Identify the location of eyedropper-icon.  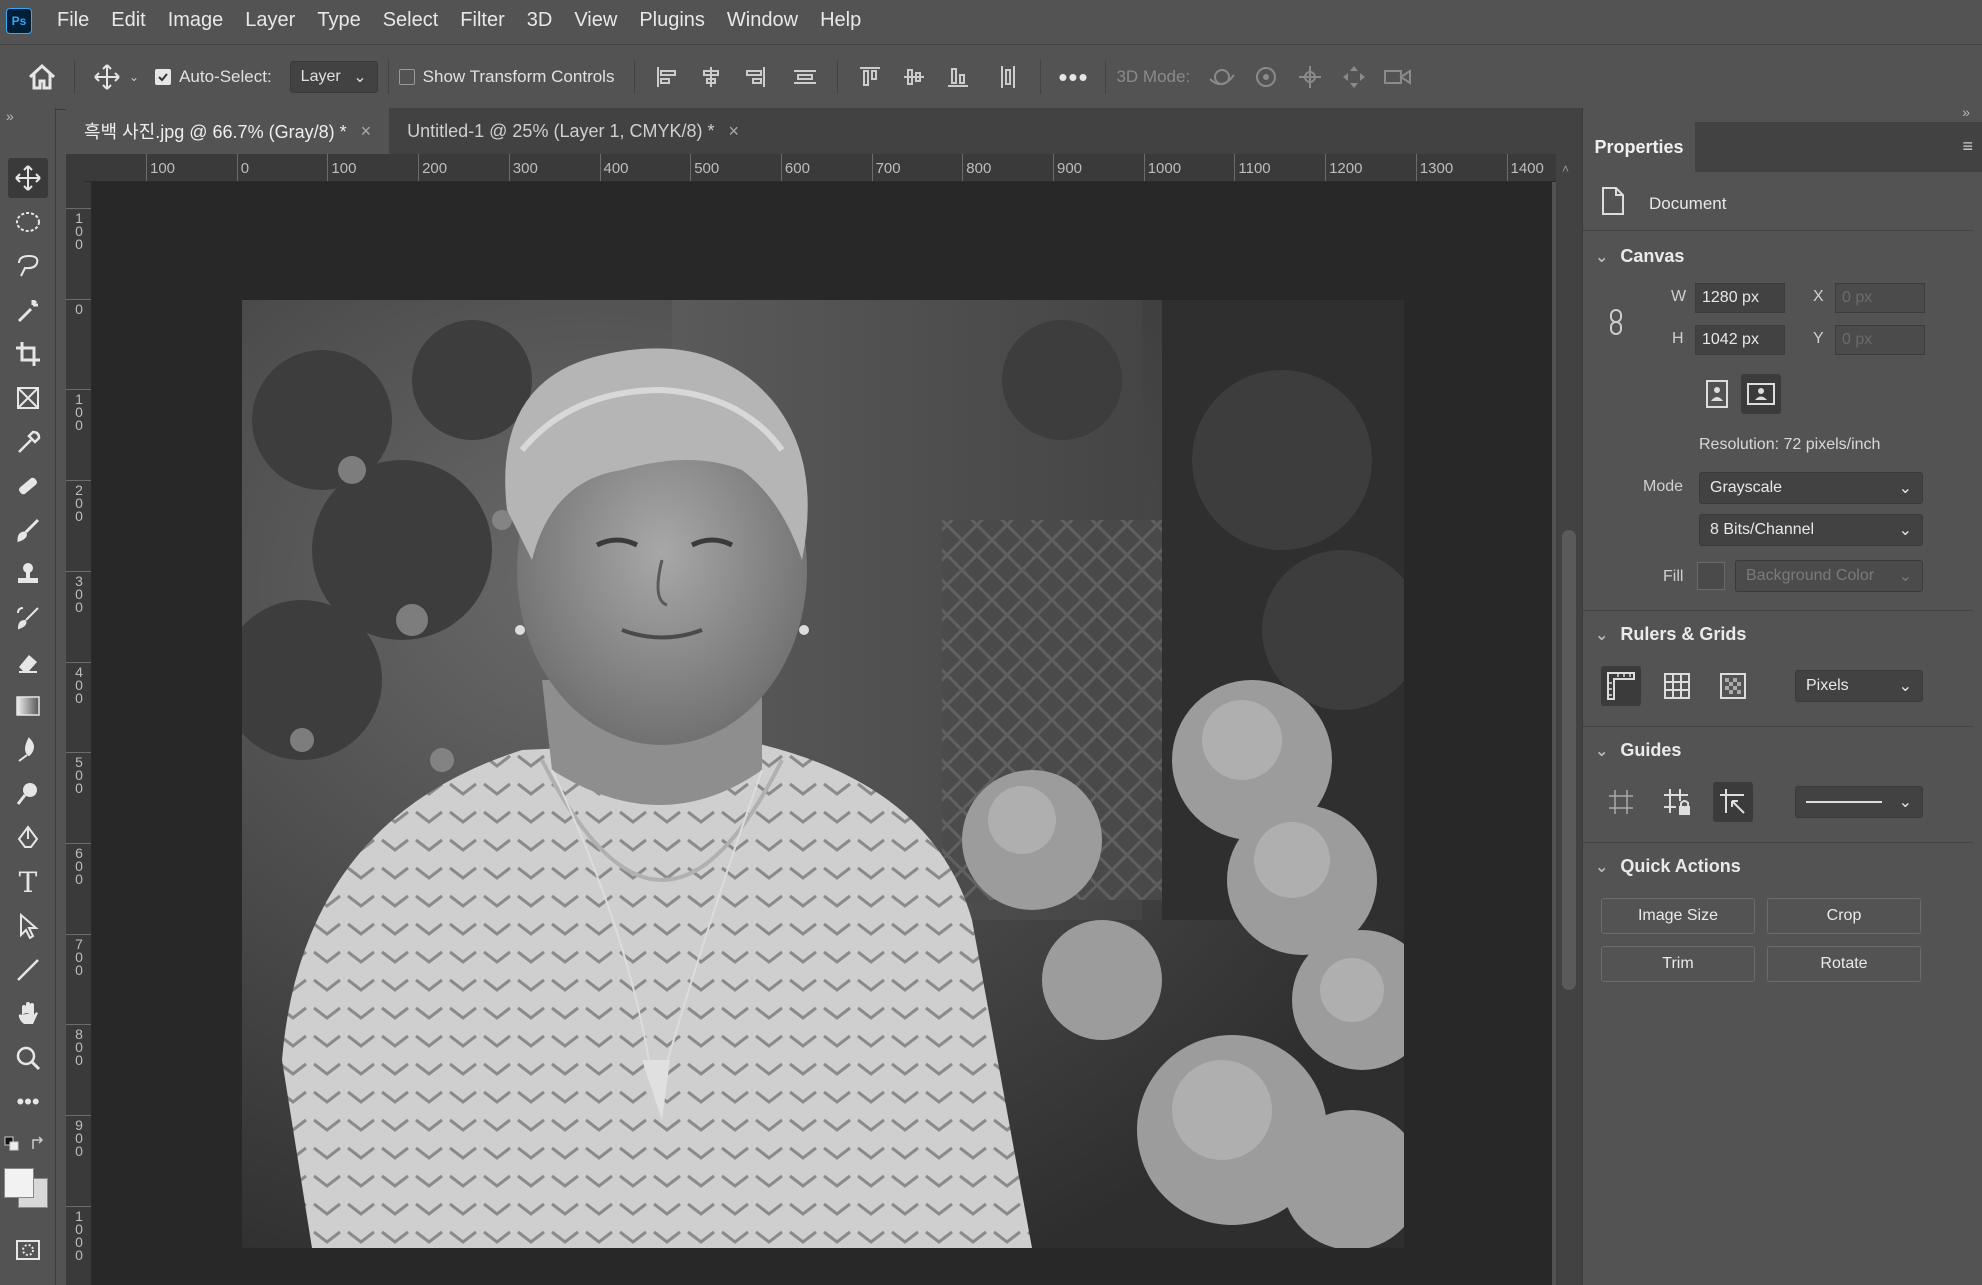
(28, 442).